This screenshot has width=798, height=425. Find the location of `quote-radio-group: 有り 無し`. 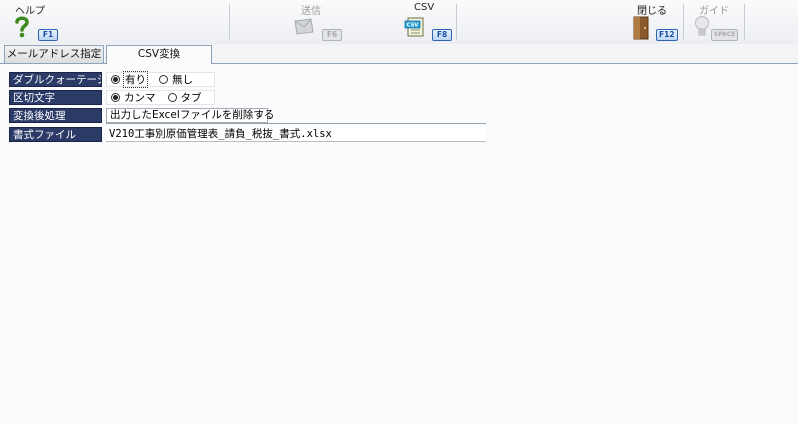

quote-radio-group: 有り 無し is located at coordinates (160, 79).